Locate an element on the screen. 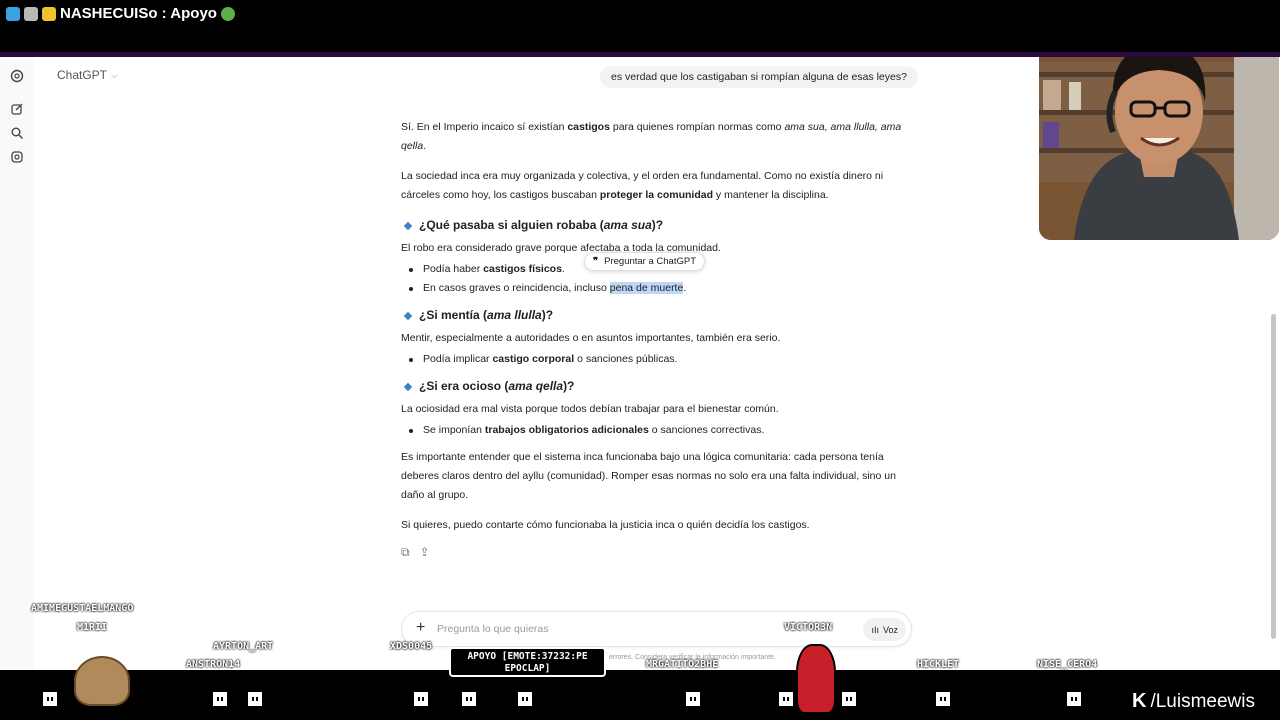 Image resolution: width=1280 pixels, height=720 pixels. text: Se imponían is located at coordinates (454, 430).